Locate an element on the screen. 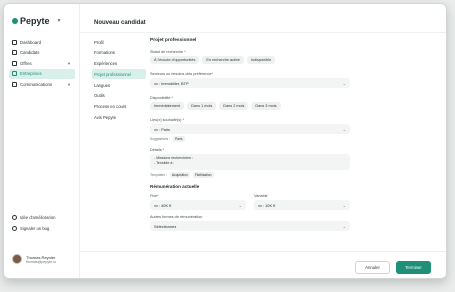 The width and height of the screenshot is (455, 292). templates-label: Templates : is located at coordinates (158, 175).